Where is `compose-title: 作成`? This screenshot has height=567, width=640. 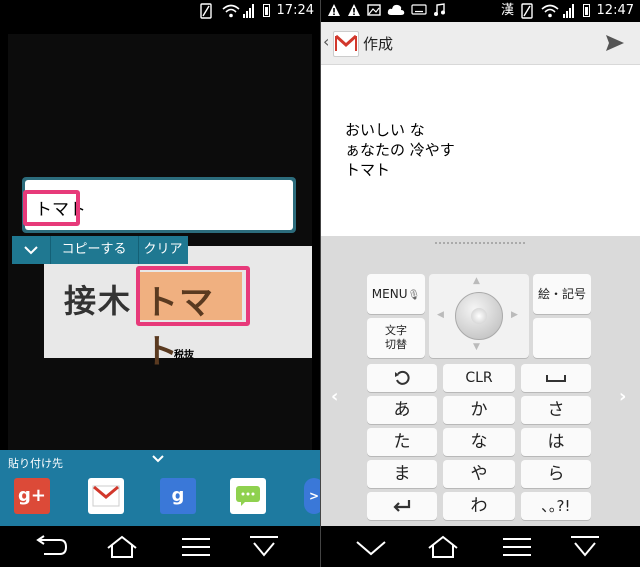
compose-title: 作成 is located at coordinates (378, 44).